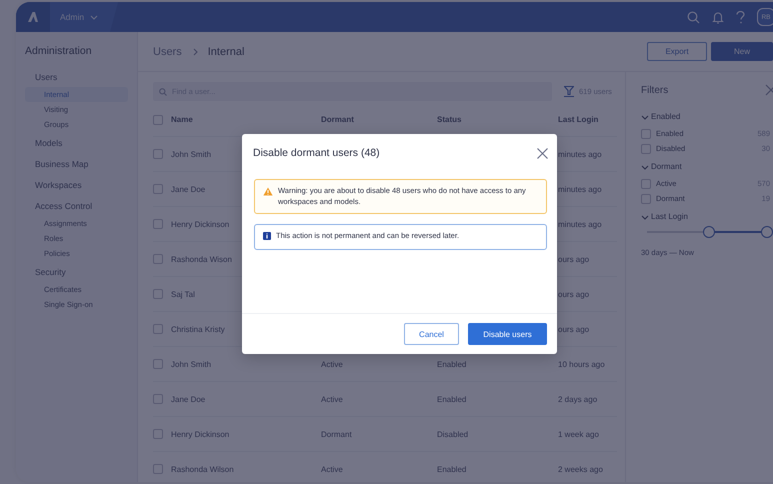 The height and width of the screenshot is (484, 773). What do you see at coordinates (580, 469) in the screenshot?
I see `table-cell: 2 weeks ago` at bounding box center [580, 469].